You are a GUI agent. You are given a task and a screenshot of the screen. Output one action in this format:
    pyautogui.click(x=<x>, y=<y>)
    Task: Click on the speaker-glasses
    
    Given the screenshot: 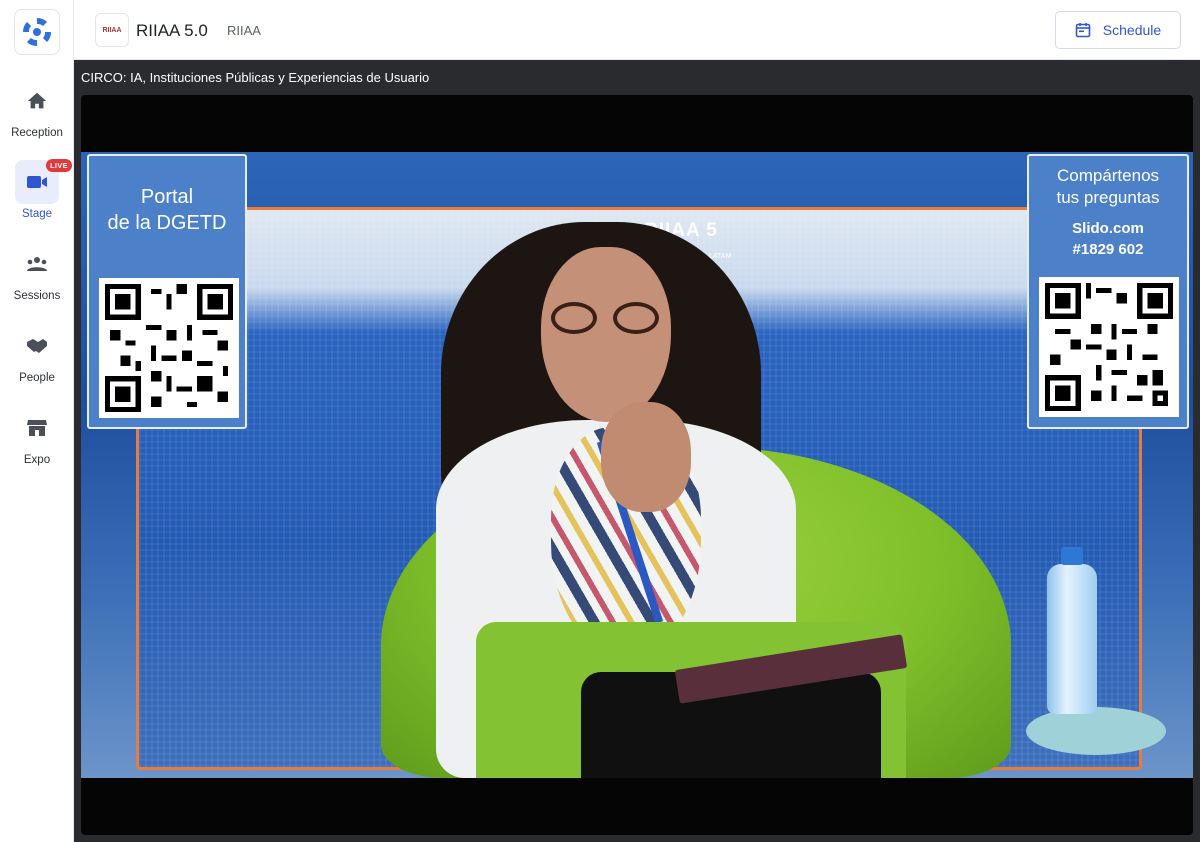 What is the action you would take?
    pyautogui.click(x=608, y=319)
    